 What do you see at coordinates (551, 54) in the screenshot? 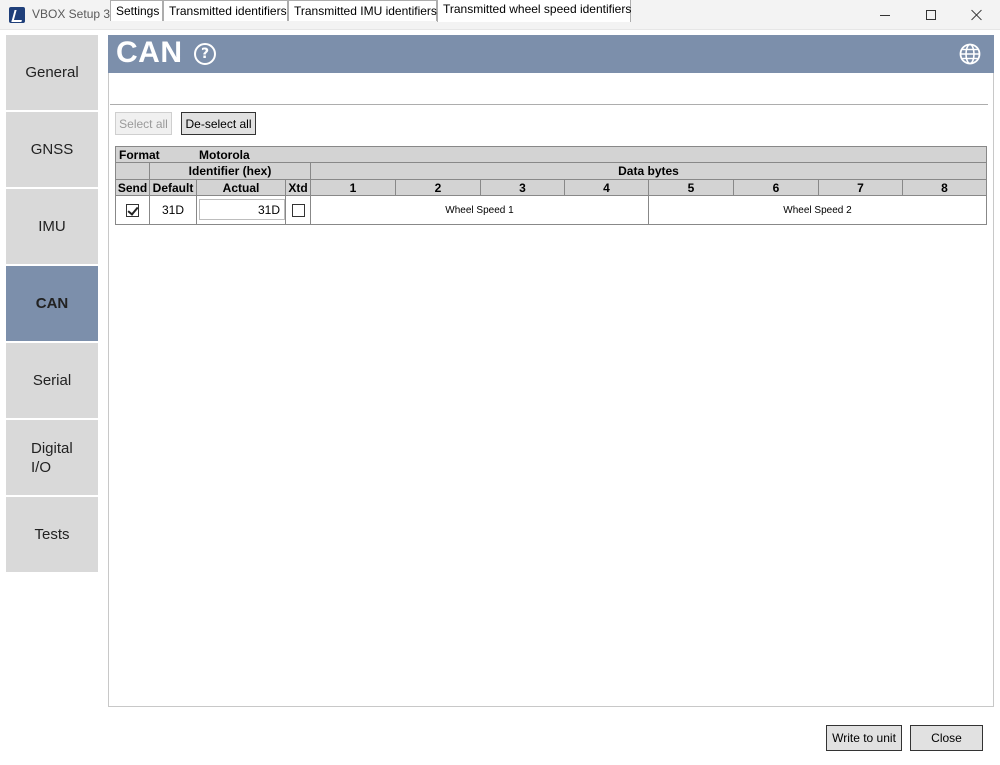
I see `page-header: CAN ?` at bounding box center [551, 54].